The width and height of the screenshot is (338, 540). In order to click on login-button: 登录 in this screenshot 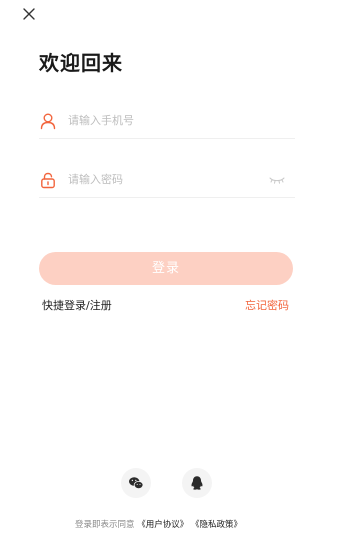, I will do `click(166, 268)`.